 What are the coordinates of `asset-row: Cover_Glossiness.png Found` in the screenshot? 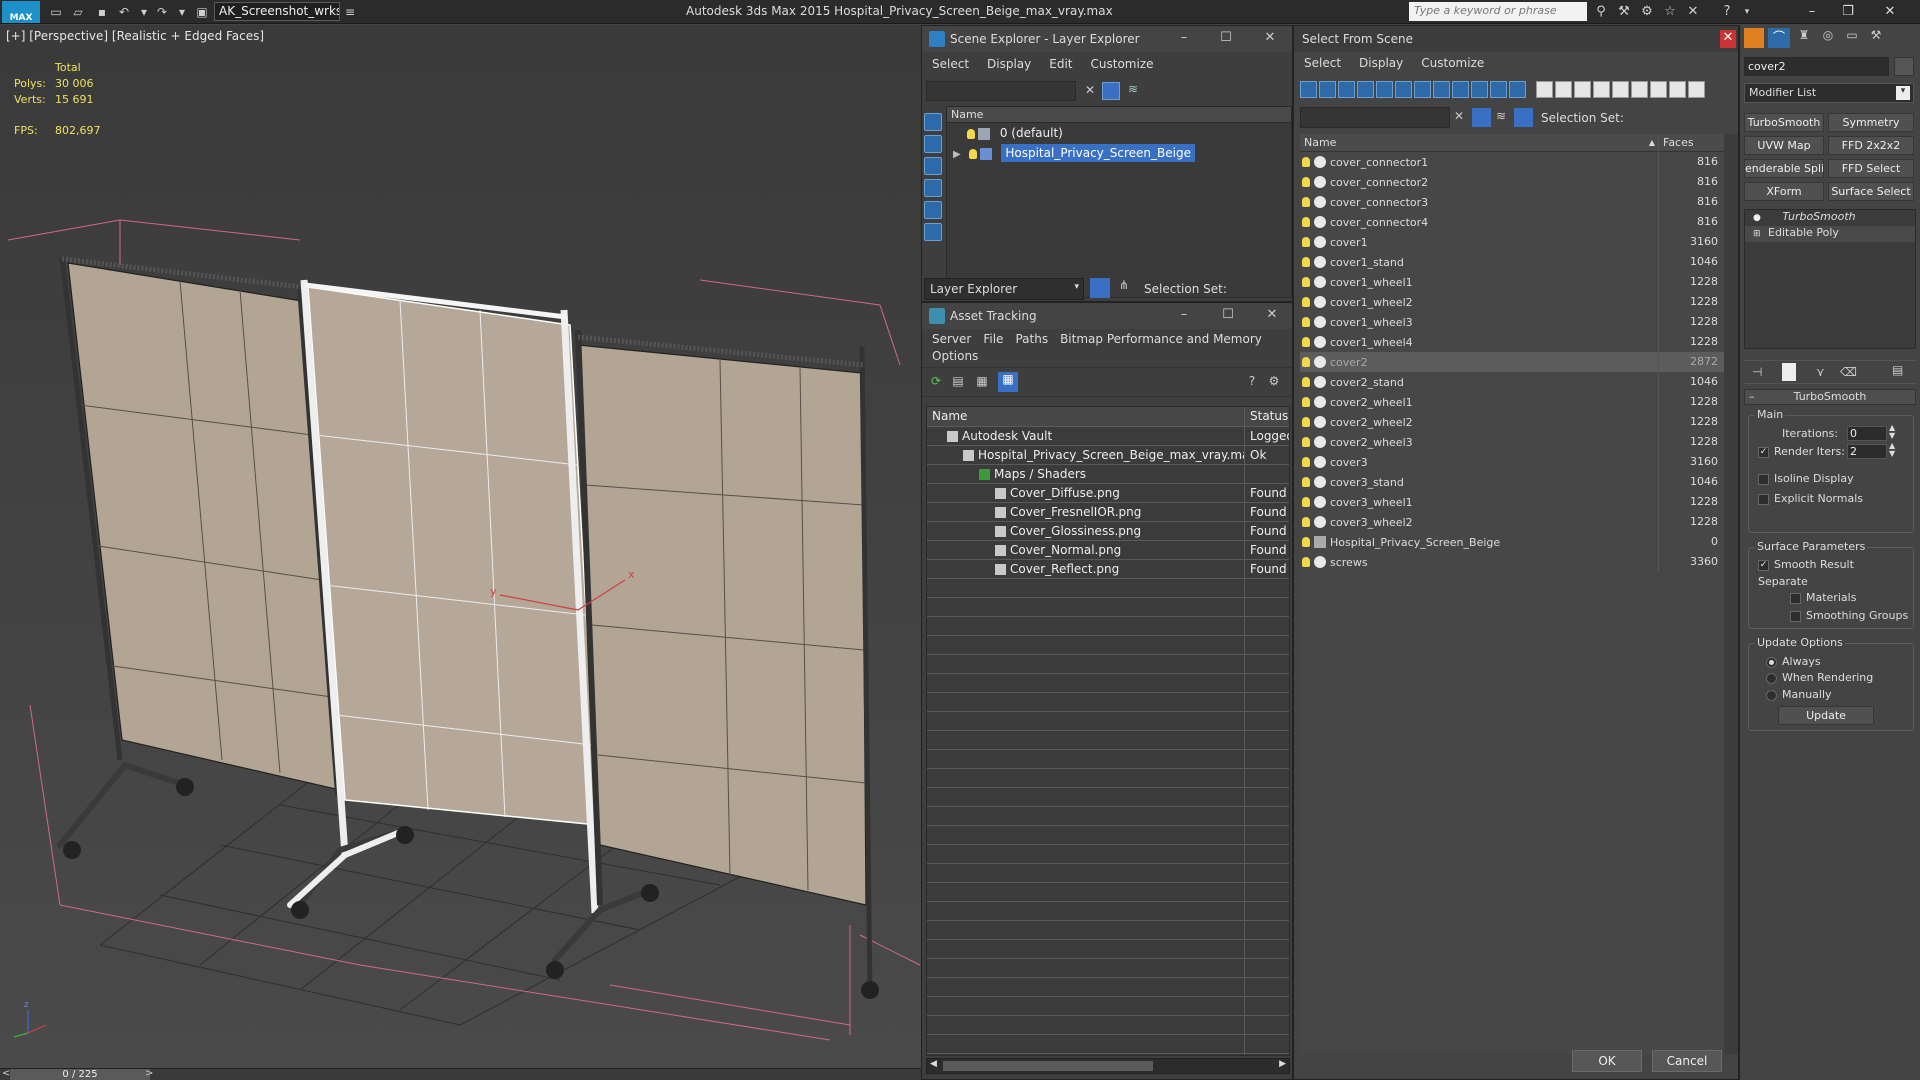 It's located at (1108, 531).